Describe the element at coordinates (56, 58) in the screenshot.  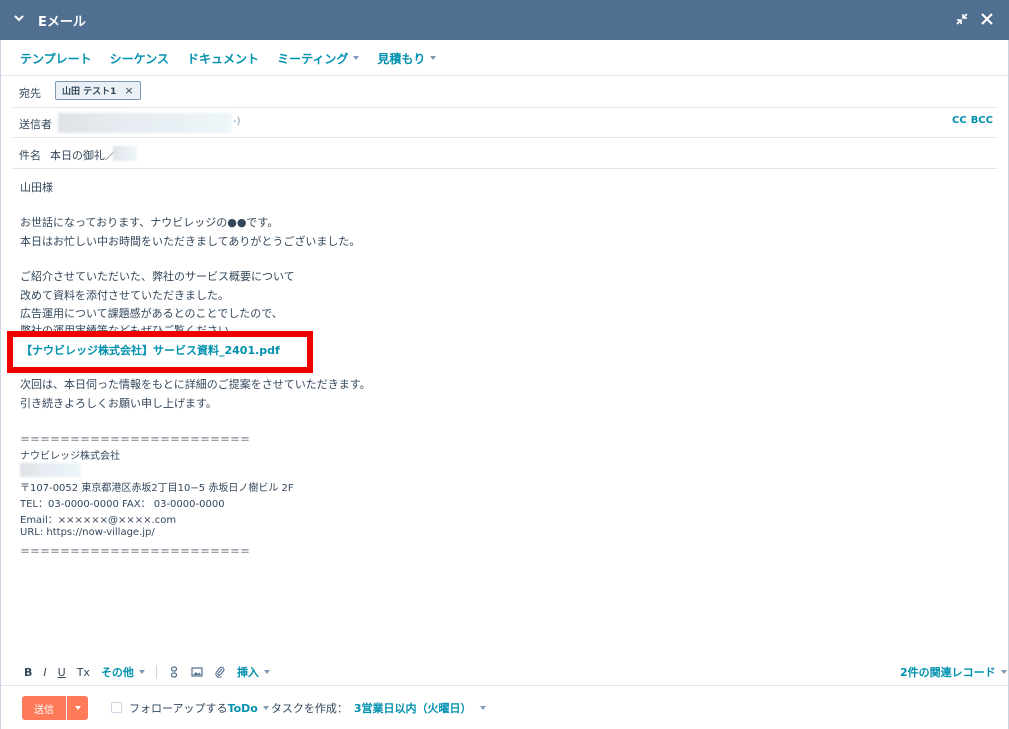
I see `templates-button: テンプレート` at that location.